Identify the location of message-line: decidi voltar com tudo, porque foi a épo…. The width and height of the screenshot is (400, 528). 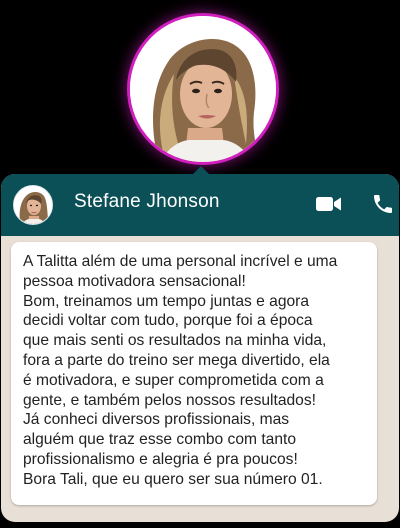
(168, 321).